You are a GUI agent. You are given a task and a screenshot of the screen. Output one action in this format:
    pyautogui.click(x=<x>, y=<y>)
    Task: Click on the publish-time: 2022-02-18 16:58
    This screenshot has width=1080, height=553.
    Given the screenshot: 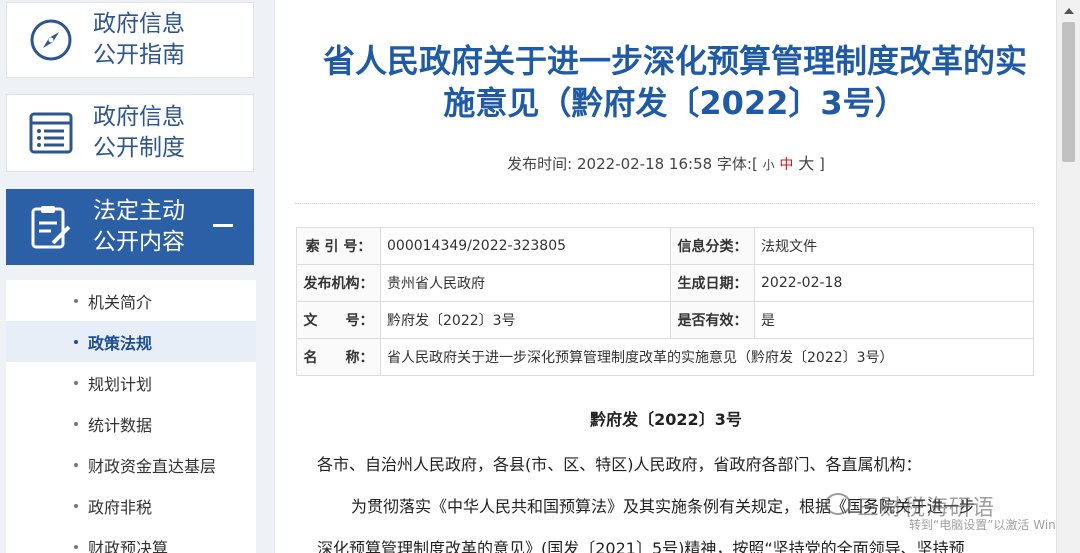 What is the action you would take?
    pyautogui.click(x=644, y=164)
    